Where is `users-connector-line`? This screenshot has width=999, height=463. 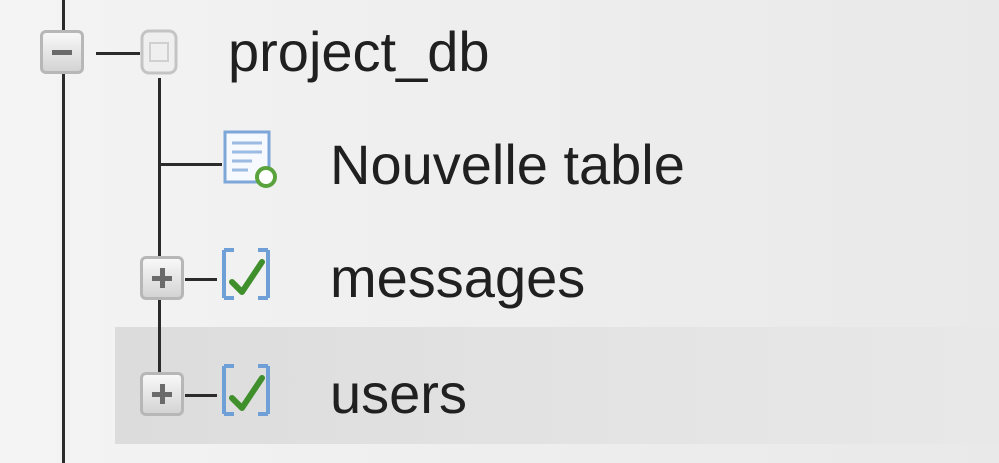 users-connector-line is located at coordinates (201, 395).